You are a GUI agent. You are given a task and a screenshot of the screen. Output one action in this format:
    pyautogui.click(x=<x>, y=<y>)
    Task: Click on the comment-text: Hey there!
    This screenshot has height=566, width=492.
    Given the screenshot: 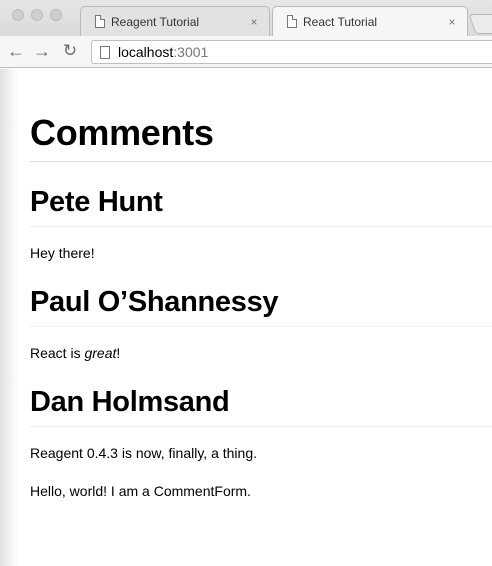 What is the action you would take?
    pyautogui.click(x=62, y=253)
    